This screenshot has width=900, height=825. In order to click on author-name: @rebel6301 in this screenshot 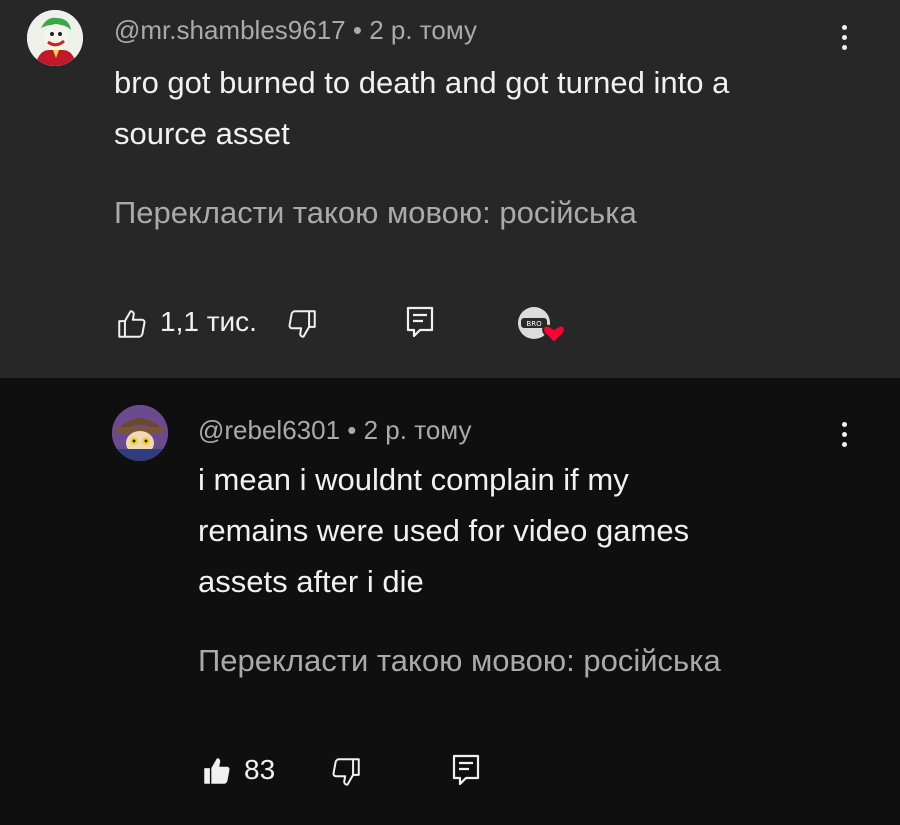, I will do `click(269, 430)`.